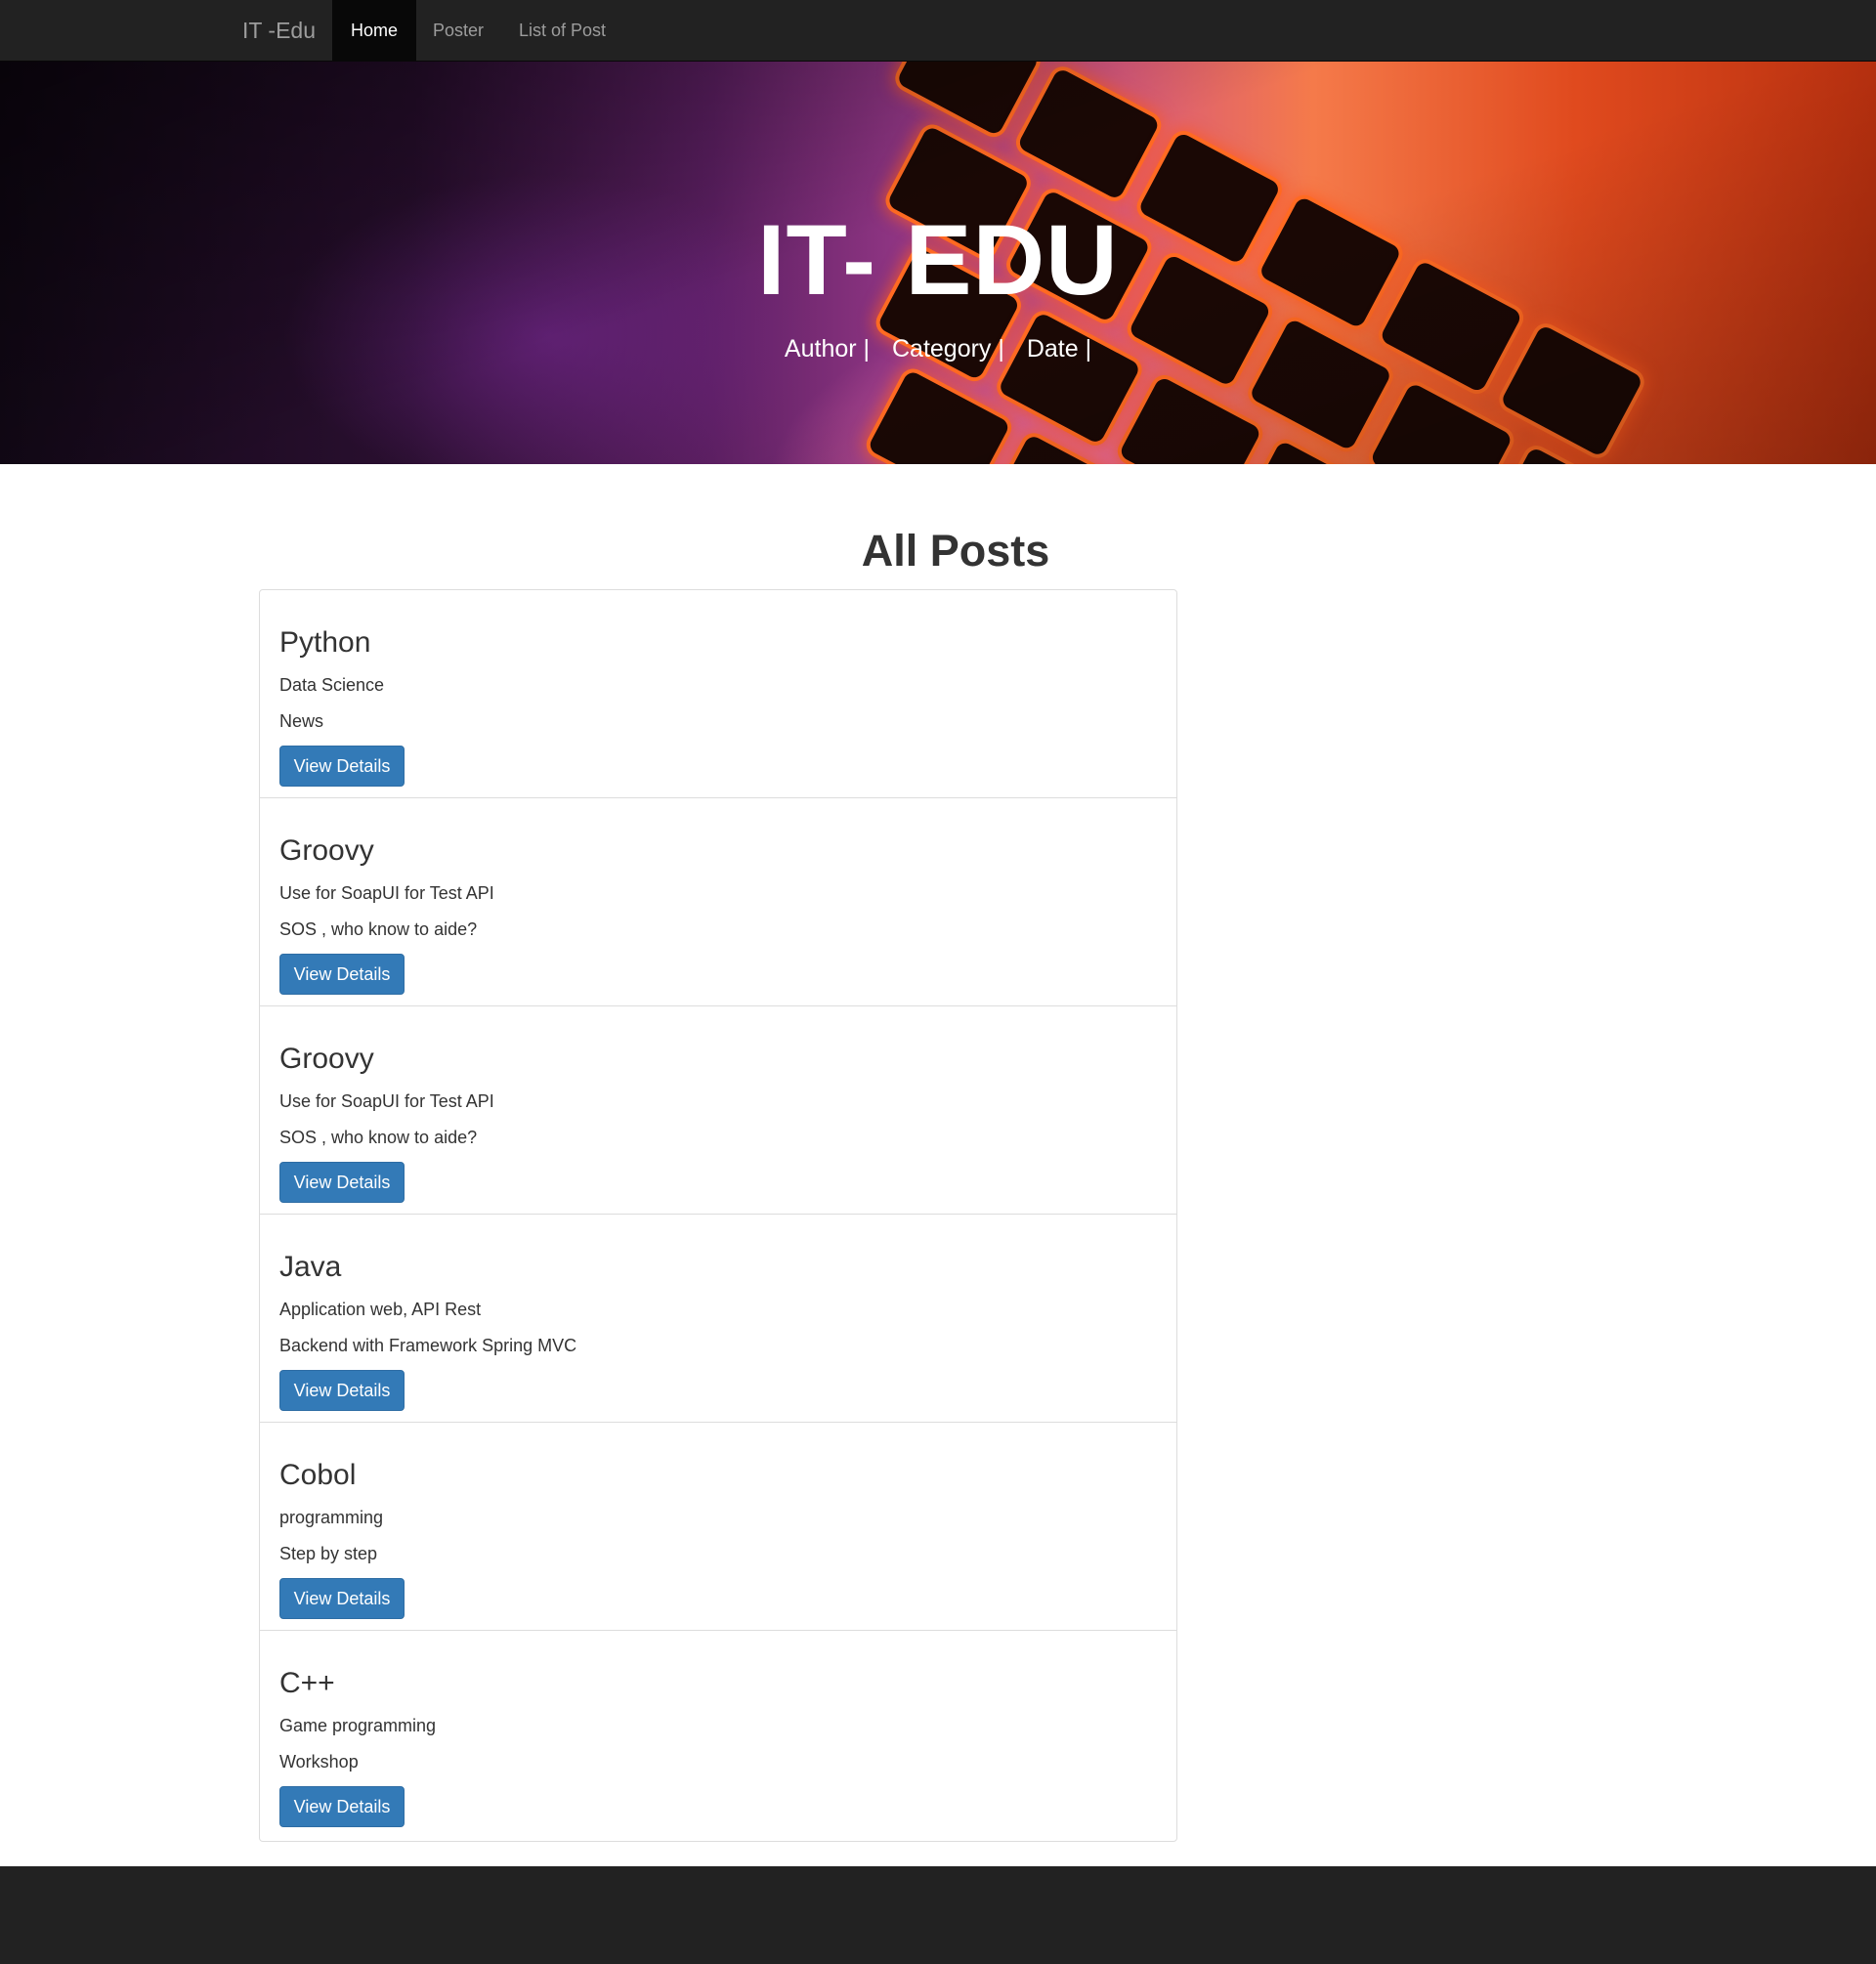 Image resolution: width=1876 pixels, height=1964 pixels. What do you see at coordinates (307, 1683) in the screenshot?
I see `post-title: C++` at bounding box center [307, 1683].